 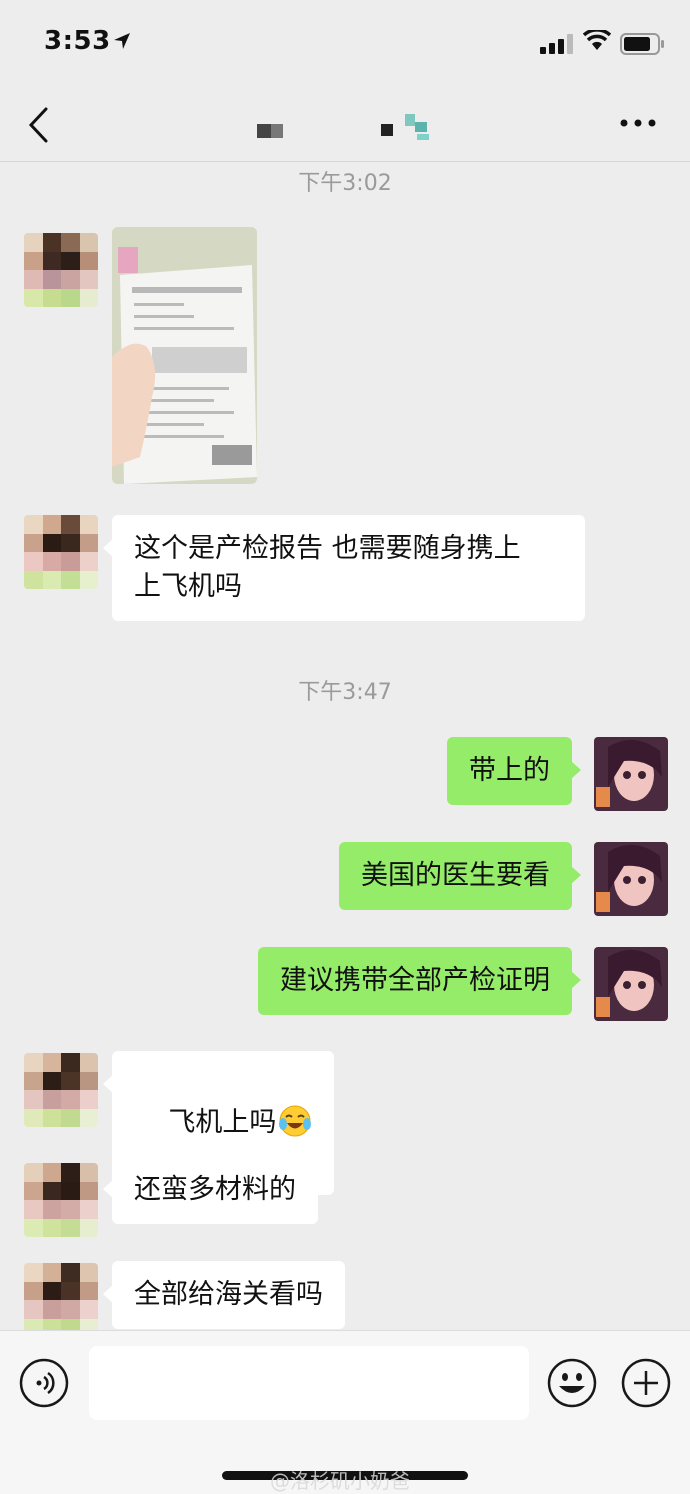 What do you see at coordinates (344, 568) in the screenshot?
I see `message-bubble-received: 这个是产检报告 也需要随身携上 上飞机吗` at bounding box center [344, 568].